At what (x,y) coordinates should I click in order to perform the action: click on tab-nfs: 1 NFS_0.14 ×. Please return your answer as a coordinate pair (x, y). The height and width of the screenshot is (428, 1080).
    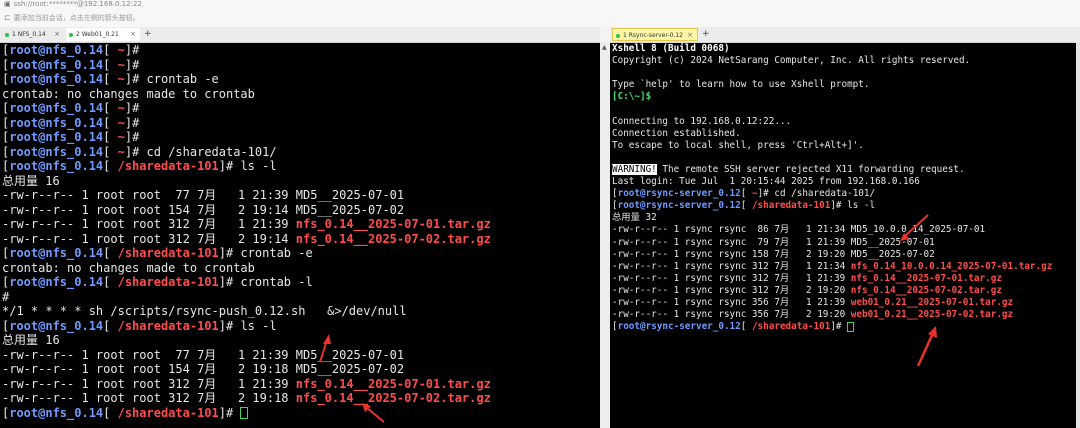
    Looking at the image, I should click on (33, 34).